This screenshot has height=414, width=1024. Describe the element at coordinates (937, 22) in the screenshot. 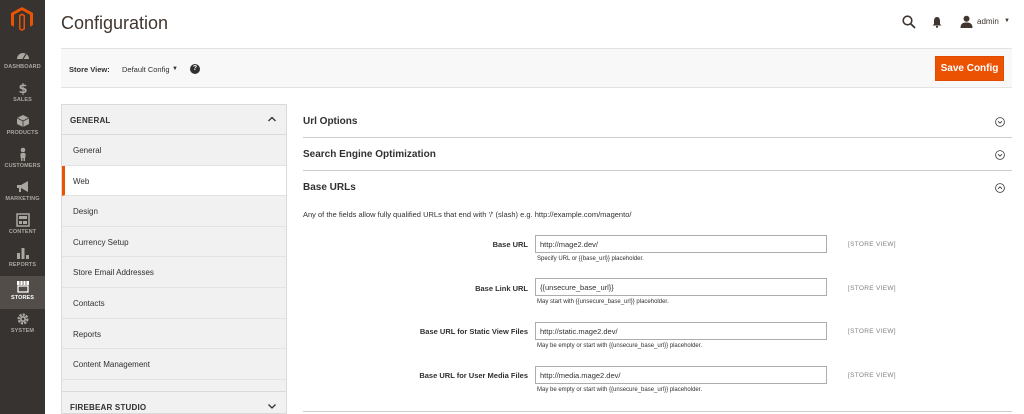

I see `bell-icon` at that location.